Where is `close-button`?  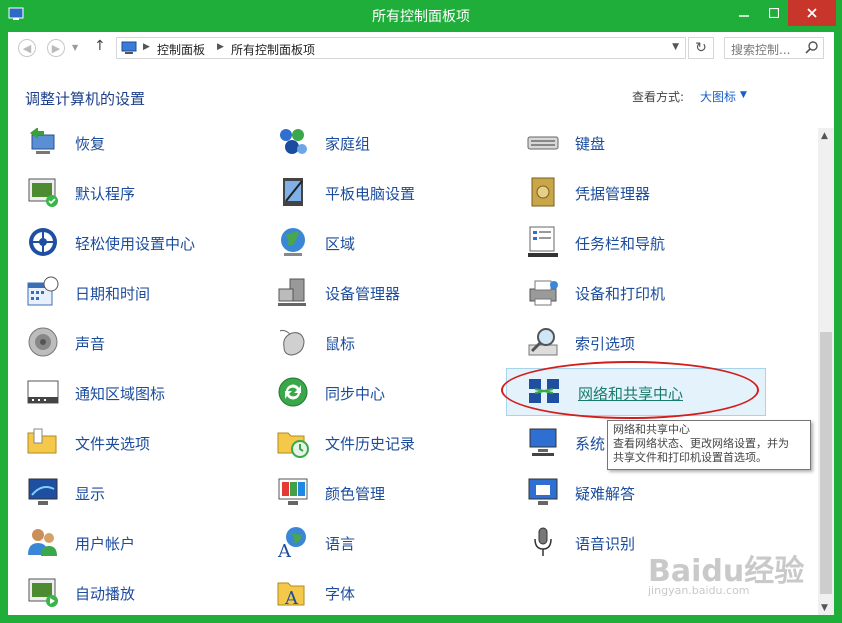 close-button is located at coordinates (812, 13).